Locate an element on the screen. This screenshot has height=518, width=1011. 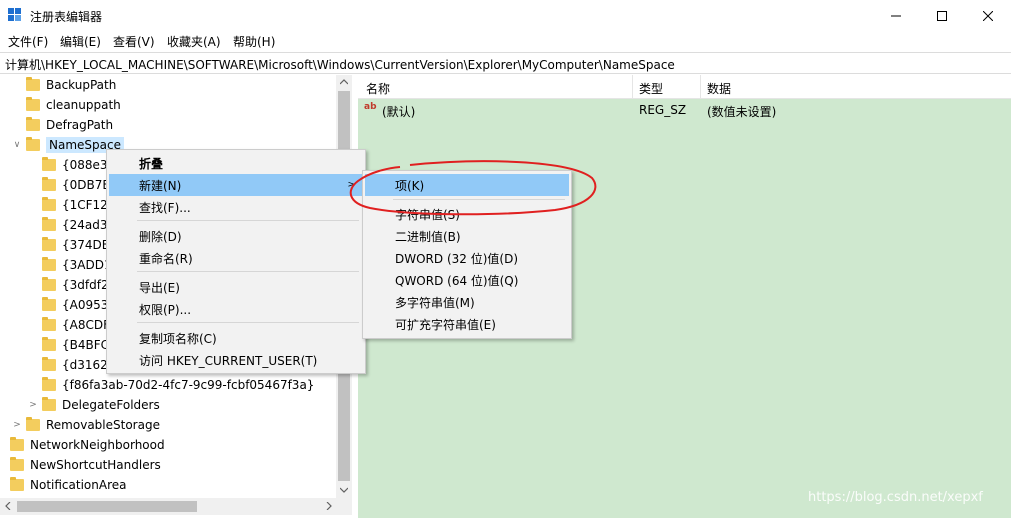
maximize-icon is located at coordinates (942, 15).